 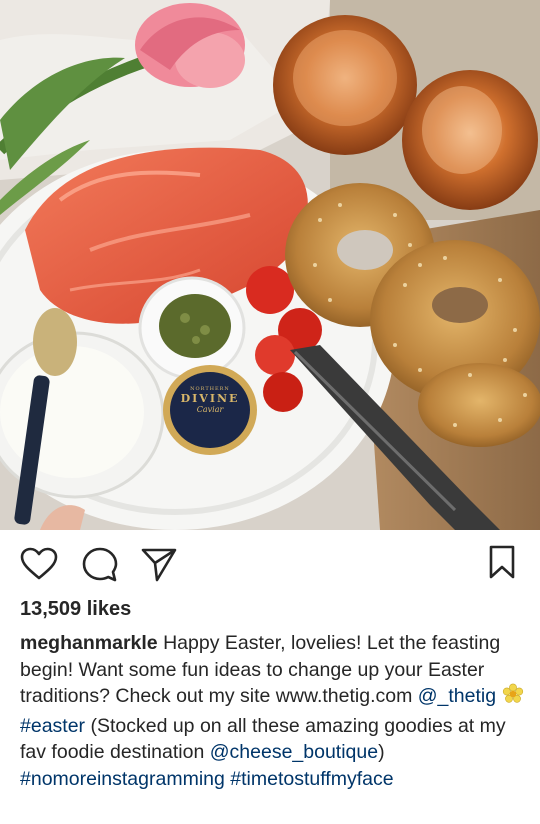 What do you see at coordinates (210, 409) in the screenshot?
I see `caviar-product: Caviar` at bounding box center [210, 409].